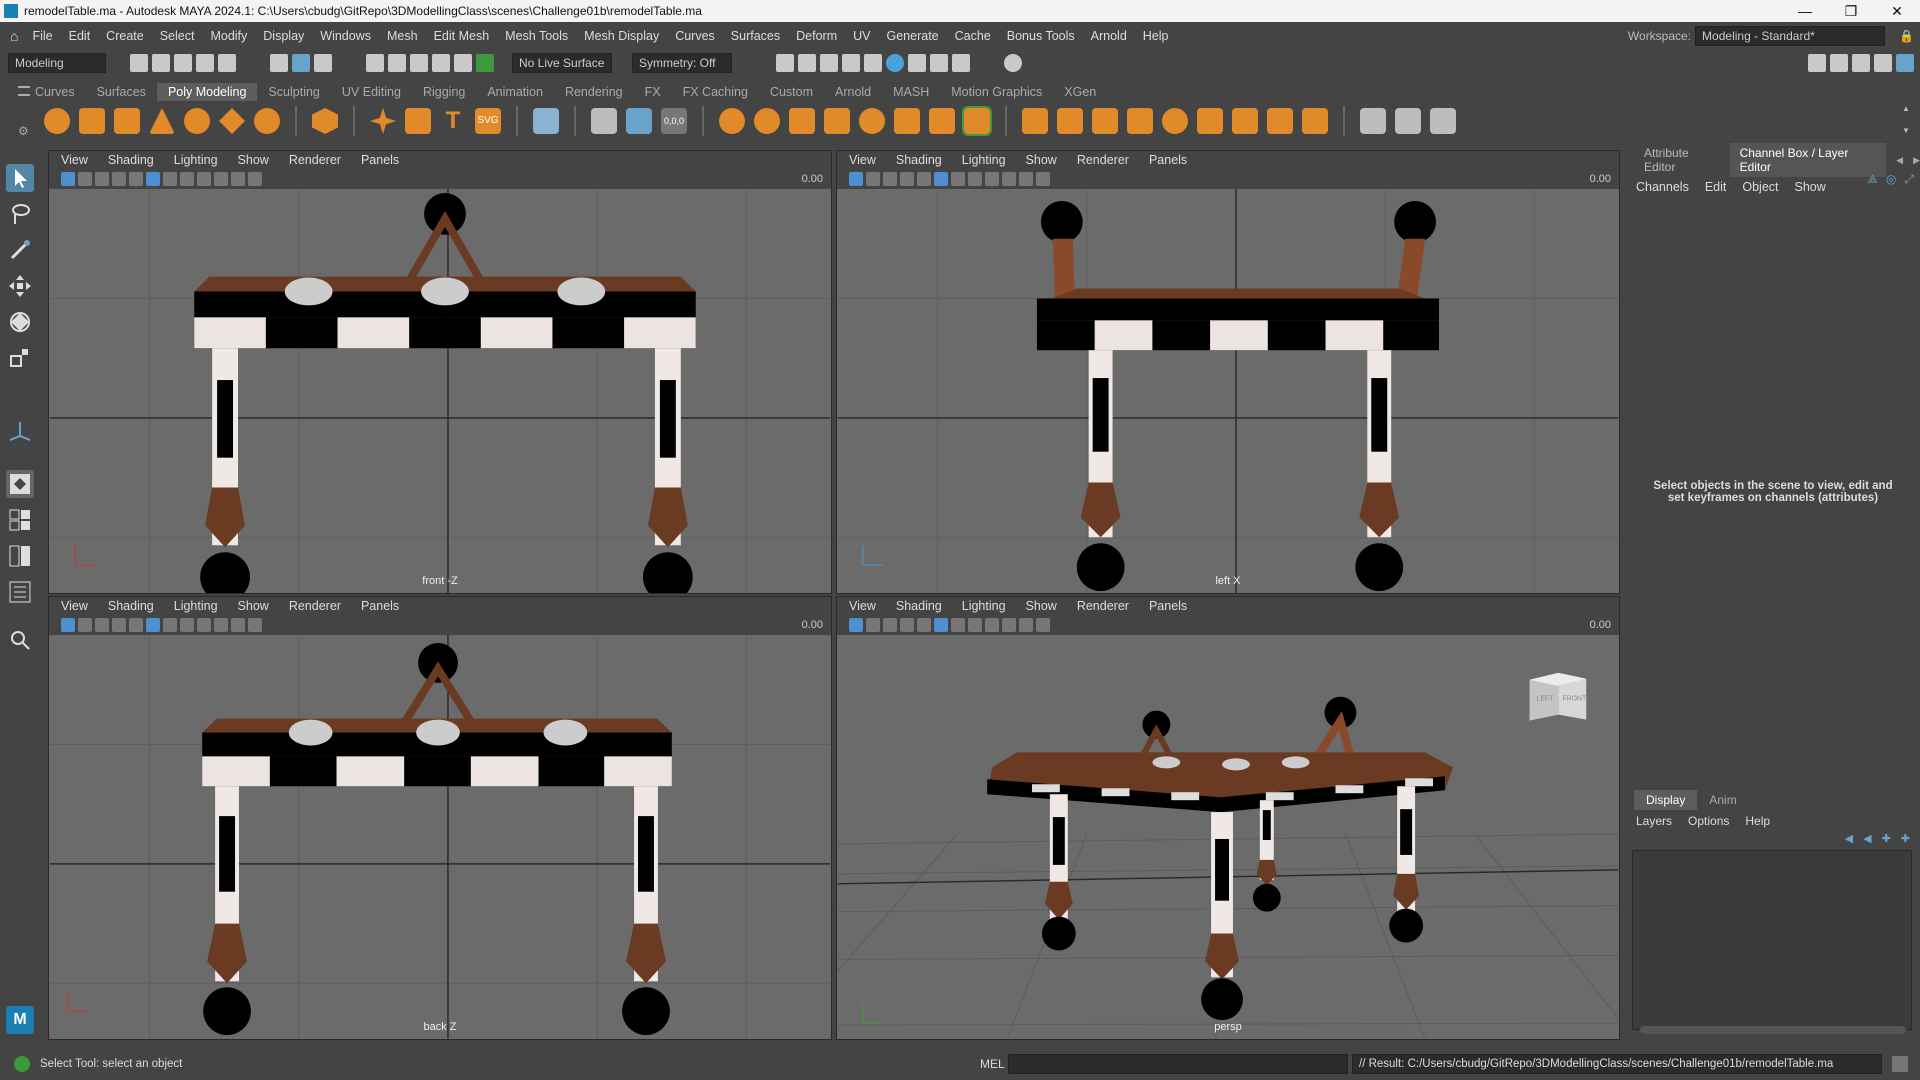 The height and width of the screenshot is (1080, 1920). I want to click on type-tool-icon: T, so click(453, 121).